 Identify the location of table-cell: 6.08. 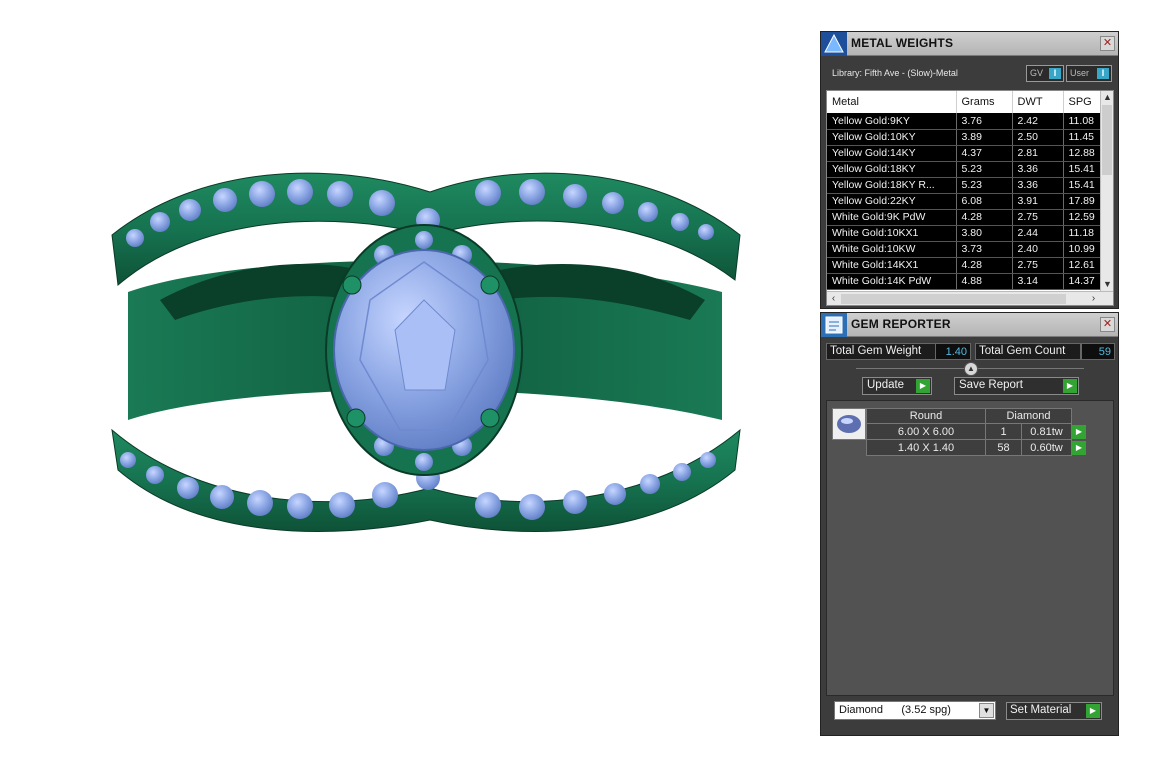
(984, 201).